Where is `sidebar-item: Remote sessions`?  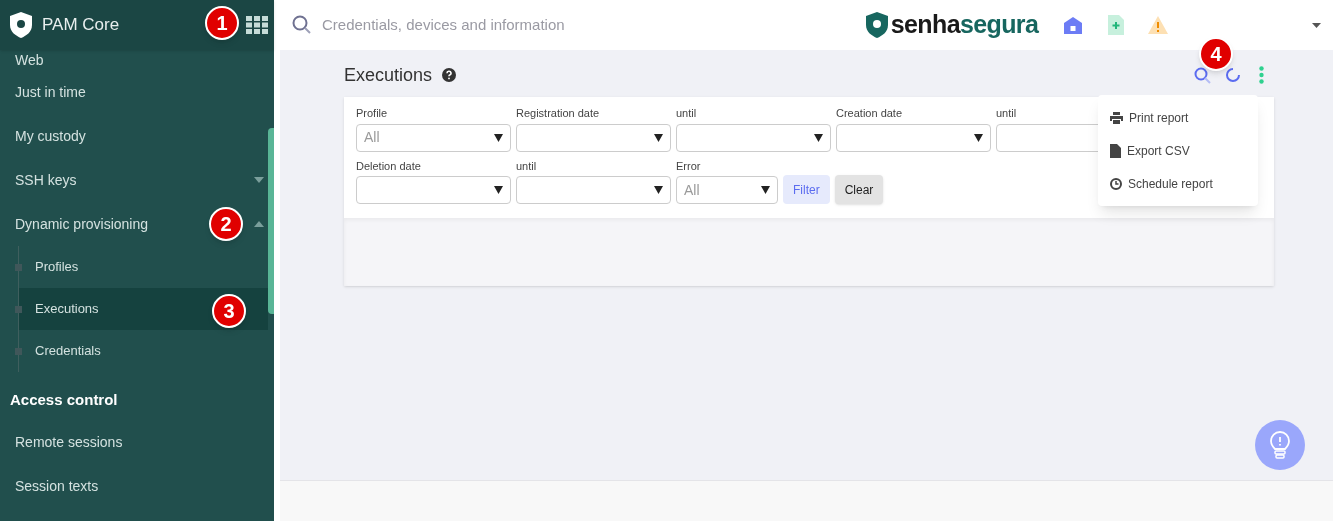 sidebar-item: Remote sessions is located at coordinates (69, 442).